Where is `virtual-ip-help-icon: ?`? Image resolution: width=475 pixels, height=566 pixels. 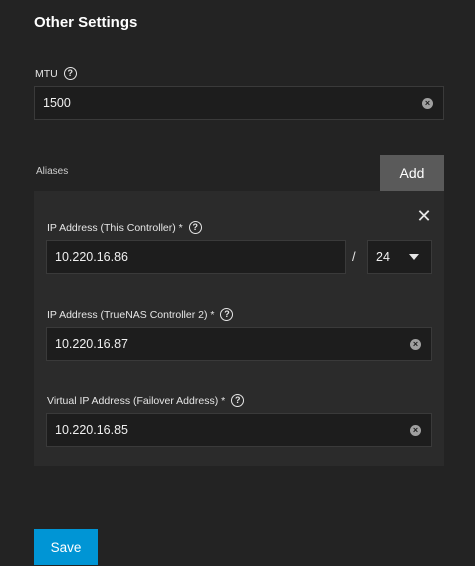 virtual-ip-help-icon: ? is located at coordinates (238, 400).